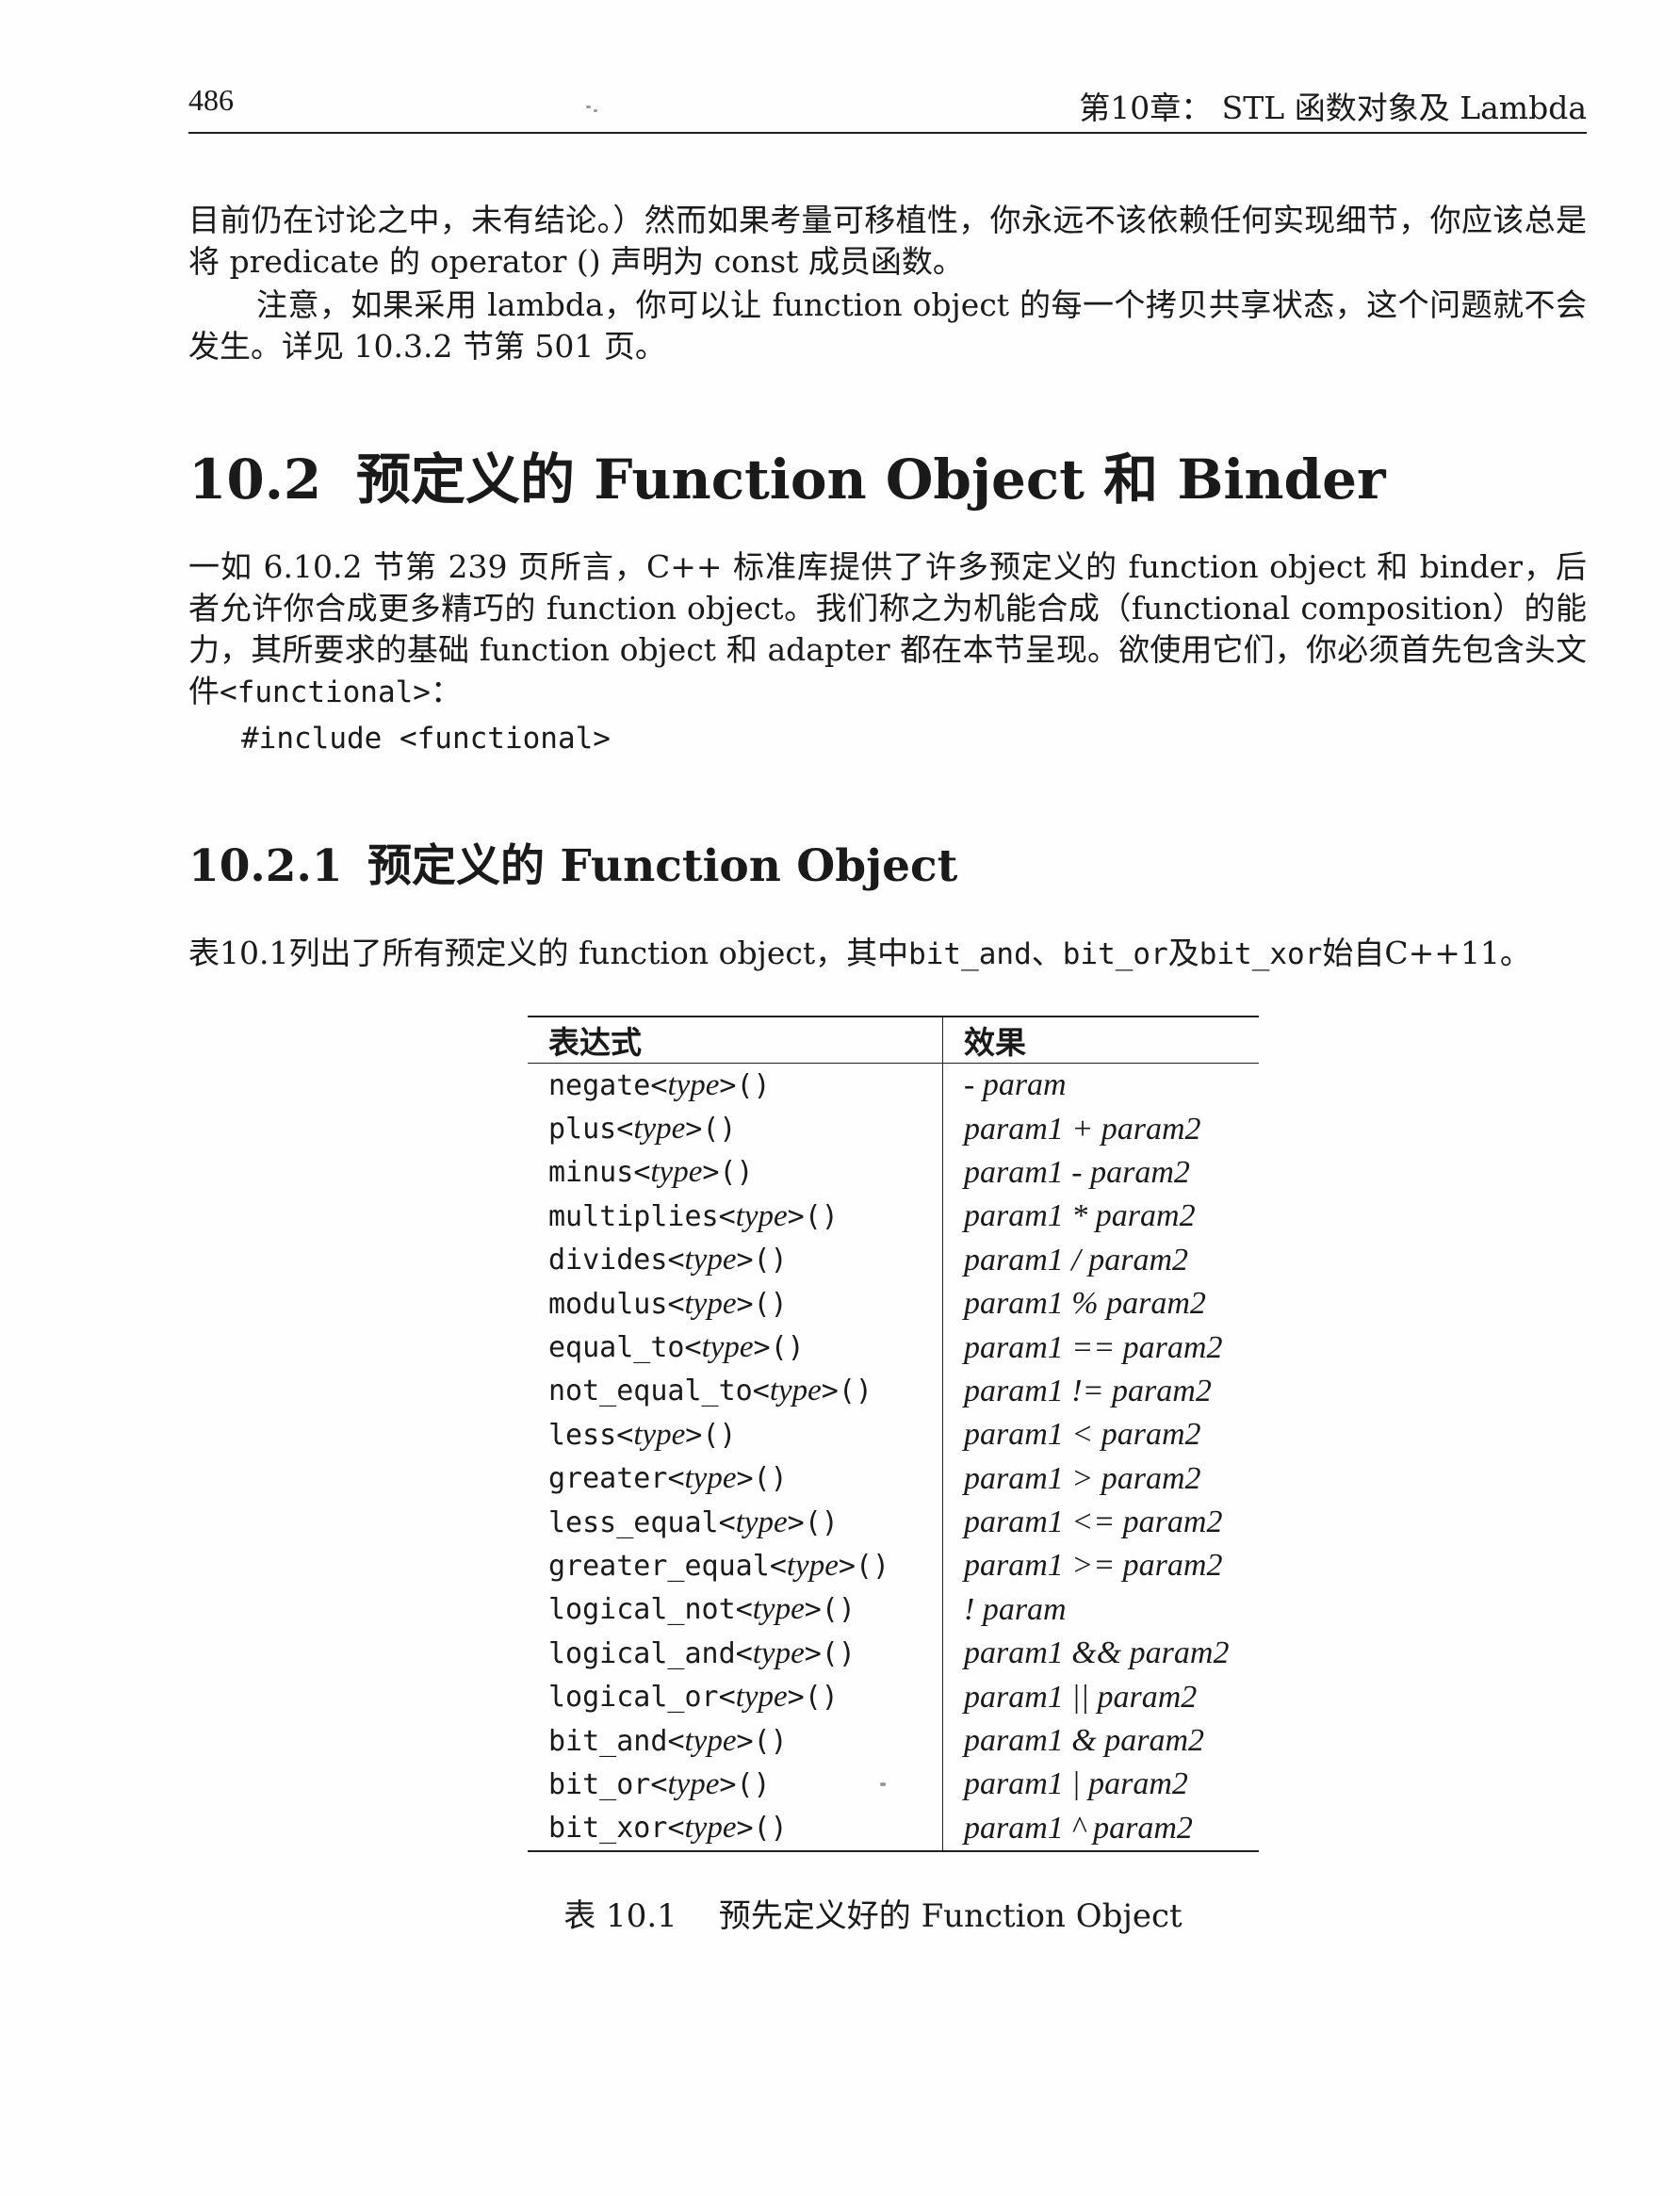 Image resolution: width=1680 pixels, height=2196 pixels. What do you see at coordinates (970, 954) in the screenshot?
I see `code-bit-and: bit_and` at bounding box center [970, 954].